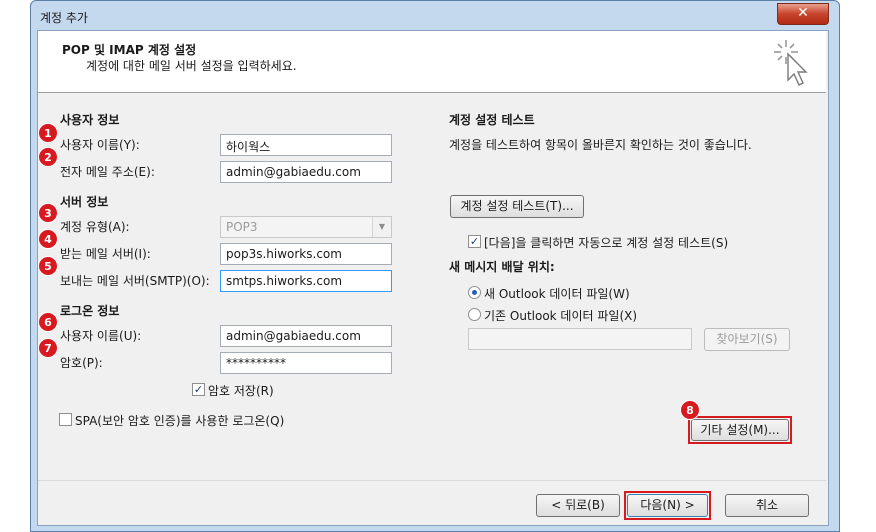  Describe the element at coordinates (306, 172) in the screenshot. I see `email-input: admin@gabiaedu.com` at that location.